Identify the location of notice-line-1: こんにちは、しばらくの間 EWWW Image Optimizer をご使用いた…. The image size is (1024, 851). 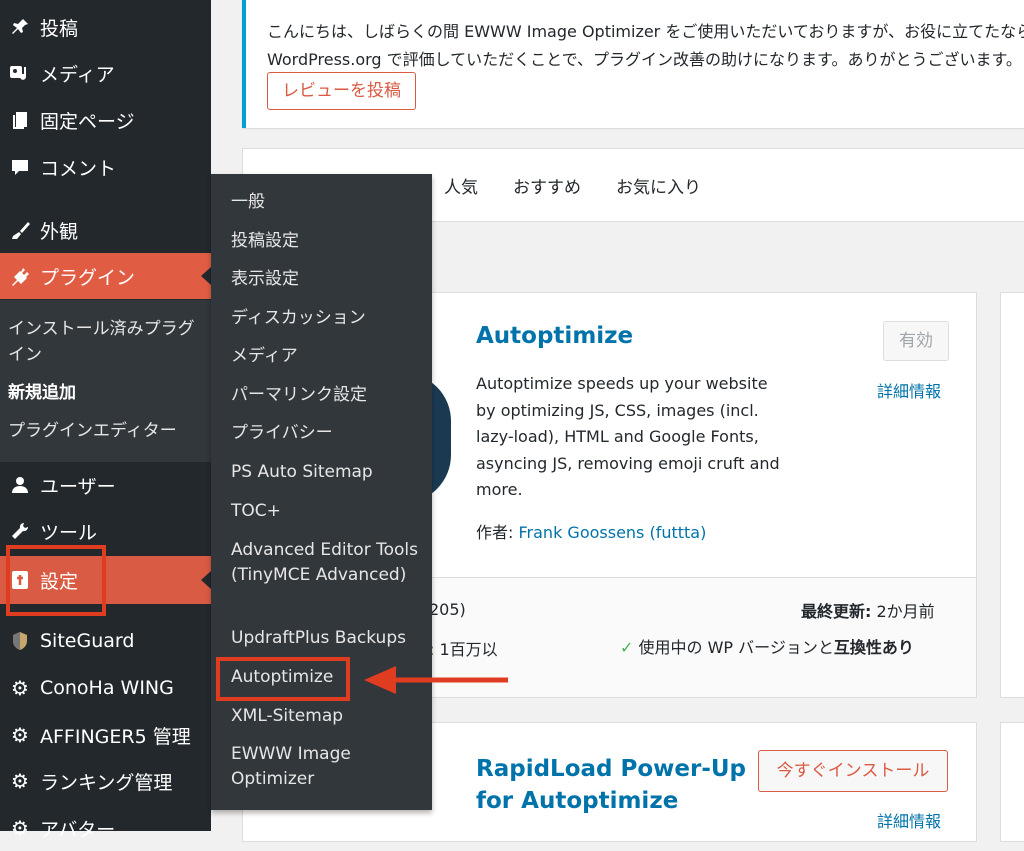
(645, 31).